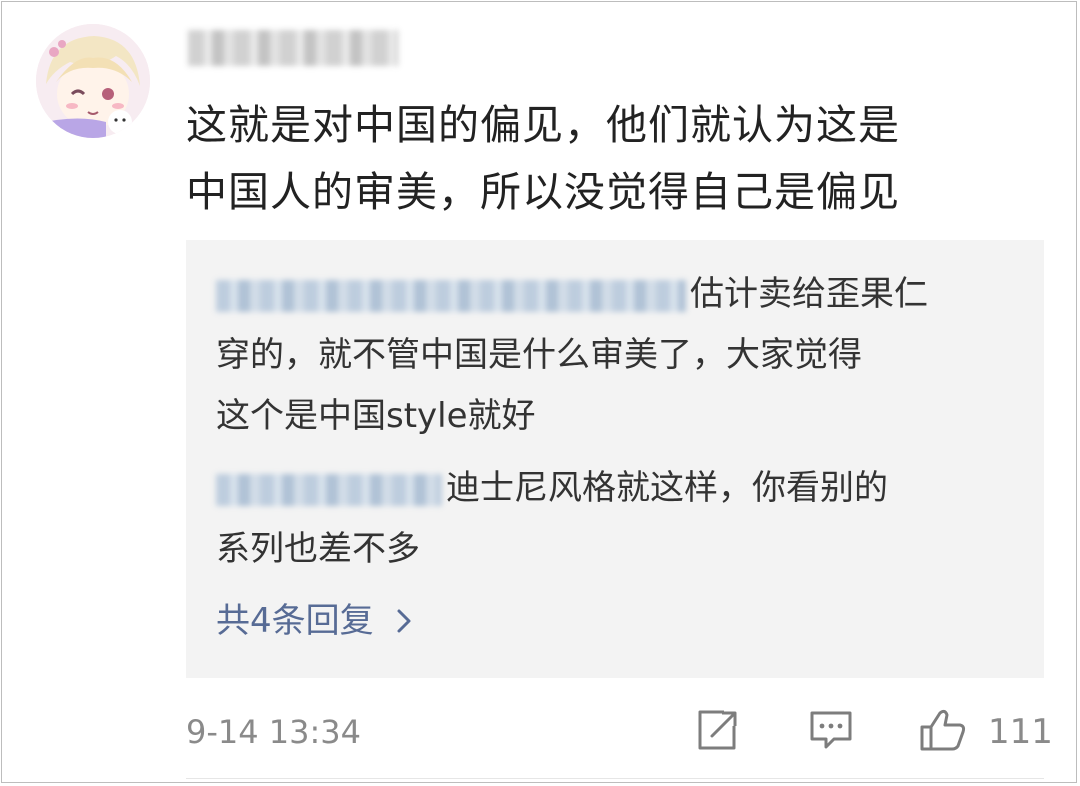  I want to click on view-more-replies-link: 共4条回复, so click(314, 621).